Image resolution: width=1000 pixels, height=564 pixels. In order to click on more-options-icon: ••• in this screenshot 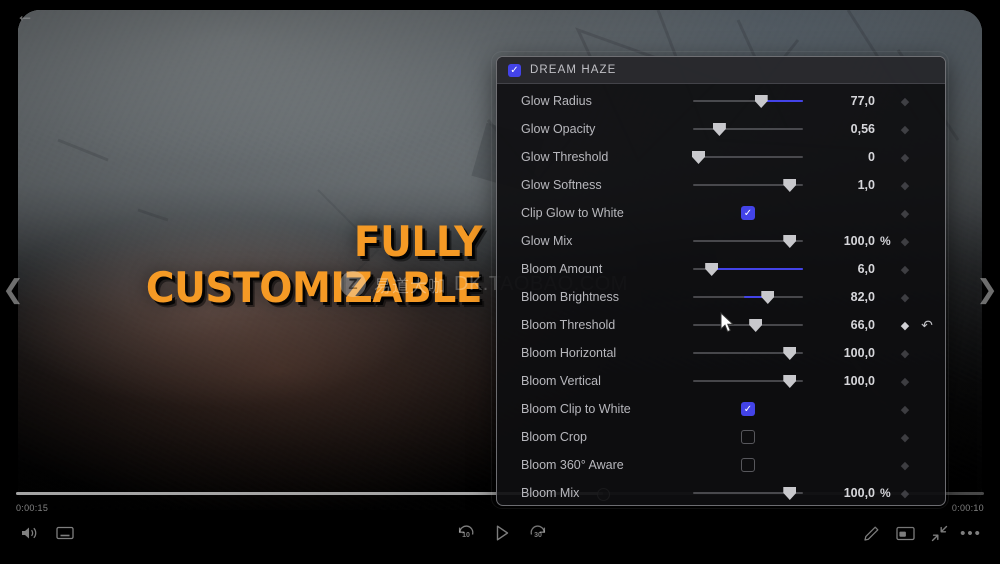, I will do `click(971, 533)`.